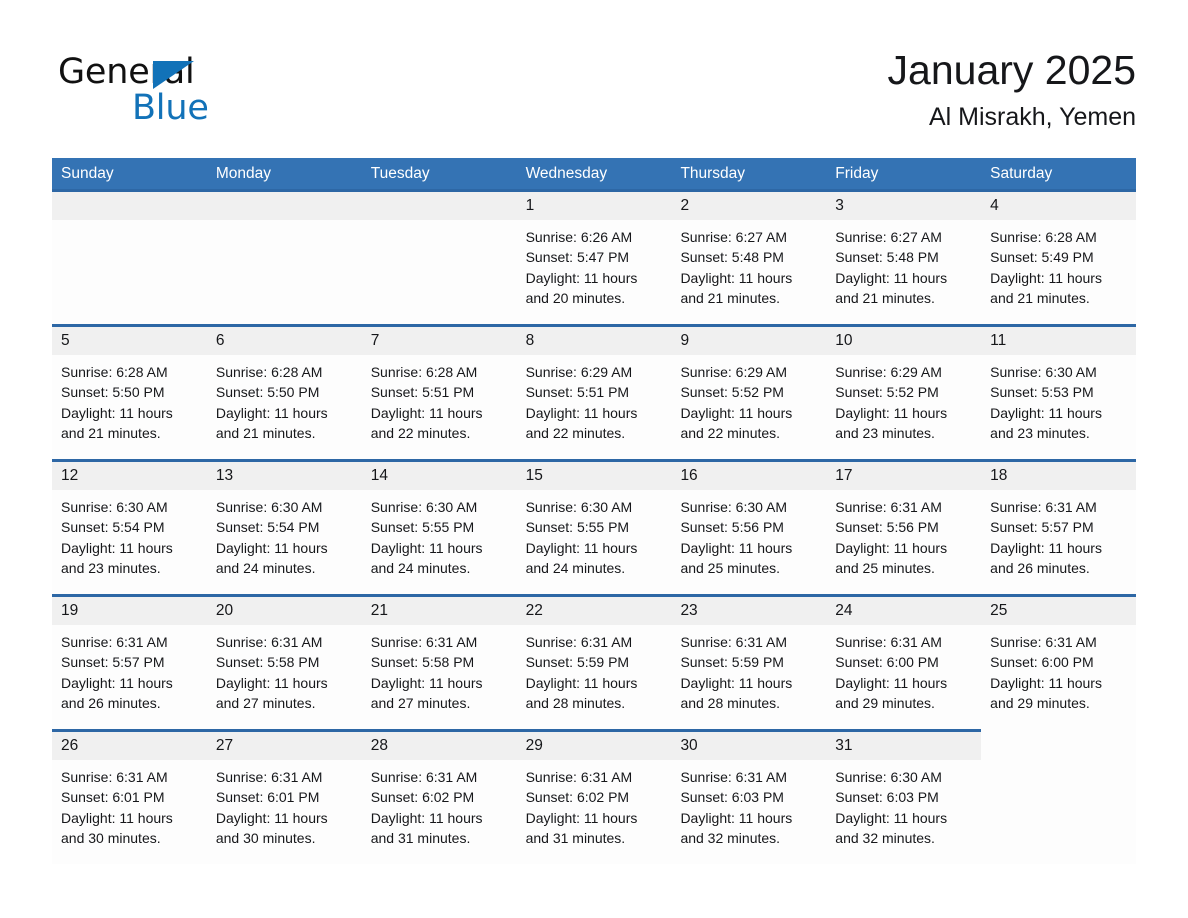 The height and width of the screenshot is (918, 1188). What do you see at coordinates (749, 206) in the screenshot?
I see `day-number-band: 2` at bounding box center [749, 206].